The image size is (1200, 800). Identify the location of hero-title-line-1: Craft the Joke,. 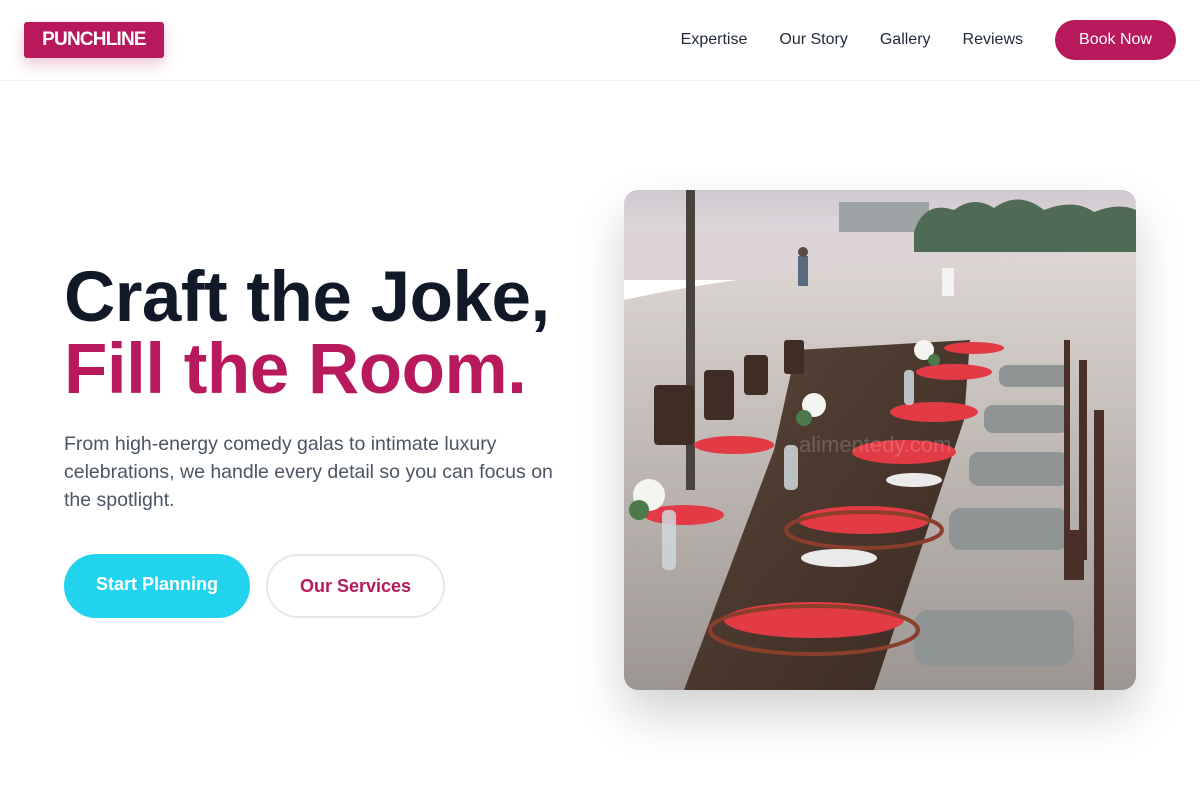
(307, 297).